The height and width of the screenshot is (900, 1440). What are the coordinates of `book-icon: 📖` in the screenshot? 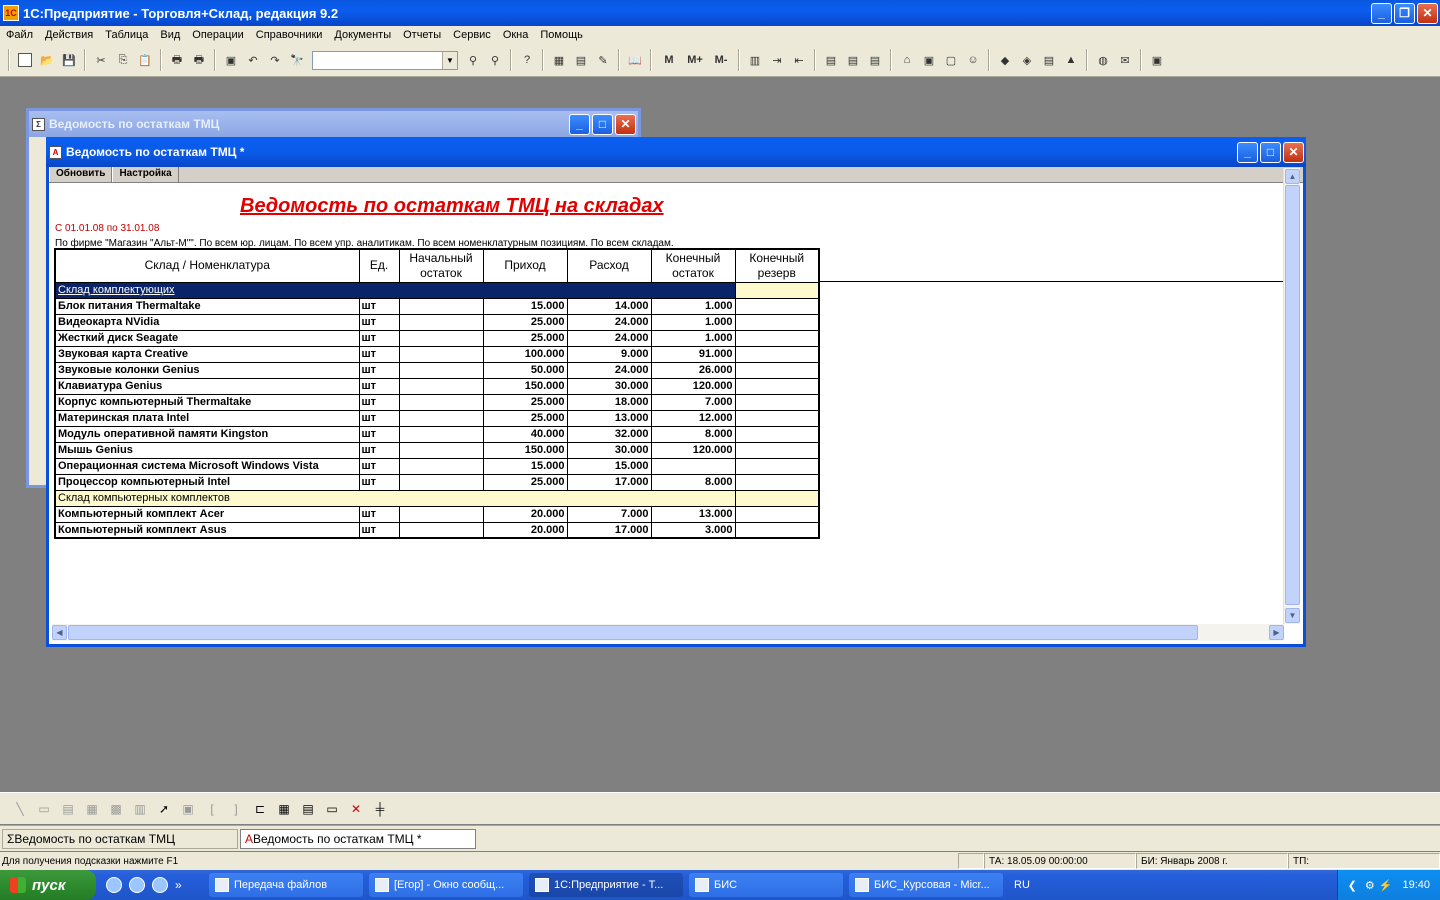 It's located at (635, 60).